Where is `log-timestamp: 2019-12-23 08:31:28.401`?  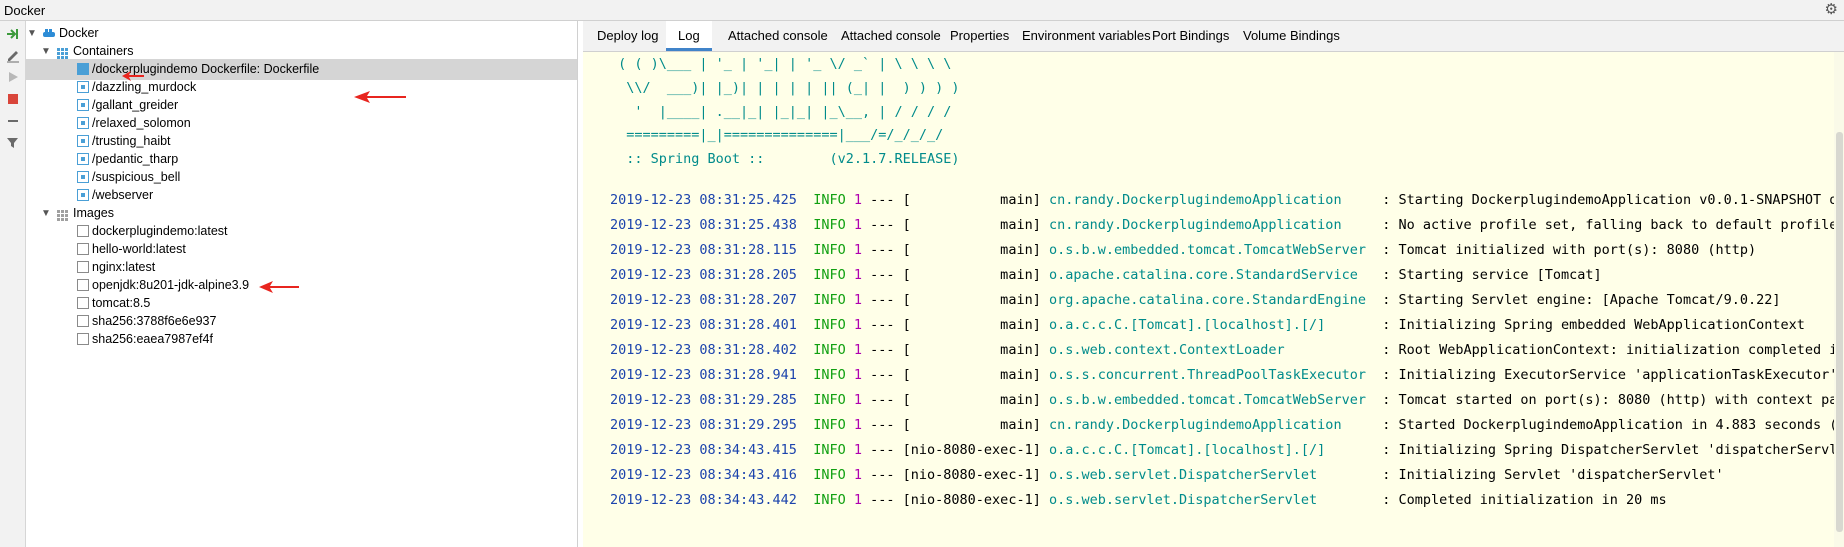 log-timestamp: 2019-12-23 08:31:28.401 is located at coordinates (703, 325).